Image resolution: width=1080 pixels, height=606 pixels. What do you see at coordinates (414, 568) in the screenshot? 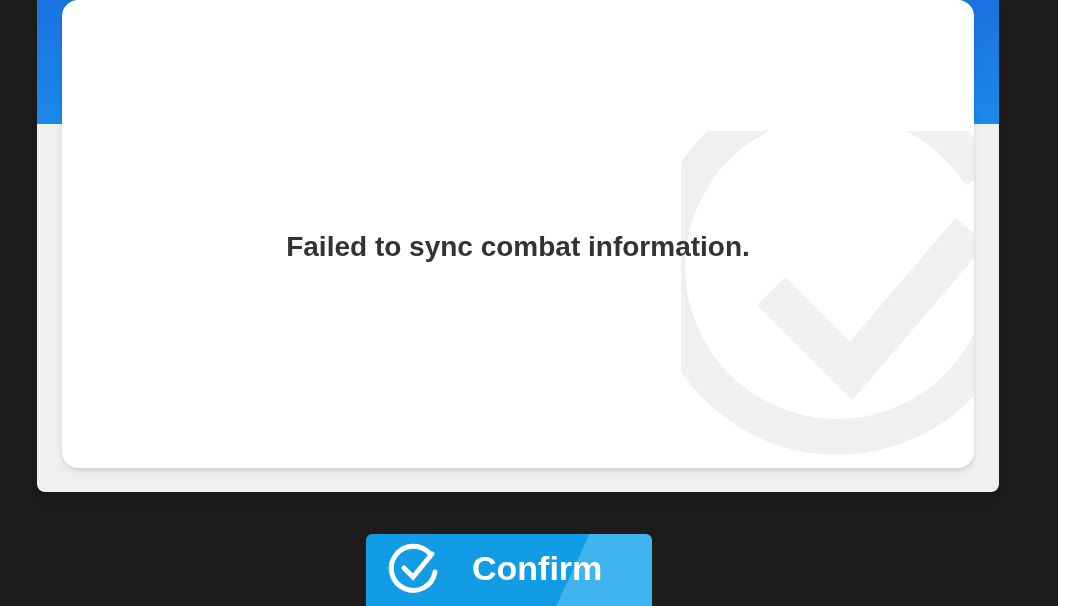
I see `check-circle-icon` at bounding box center [414, 568].